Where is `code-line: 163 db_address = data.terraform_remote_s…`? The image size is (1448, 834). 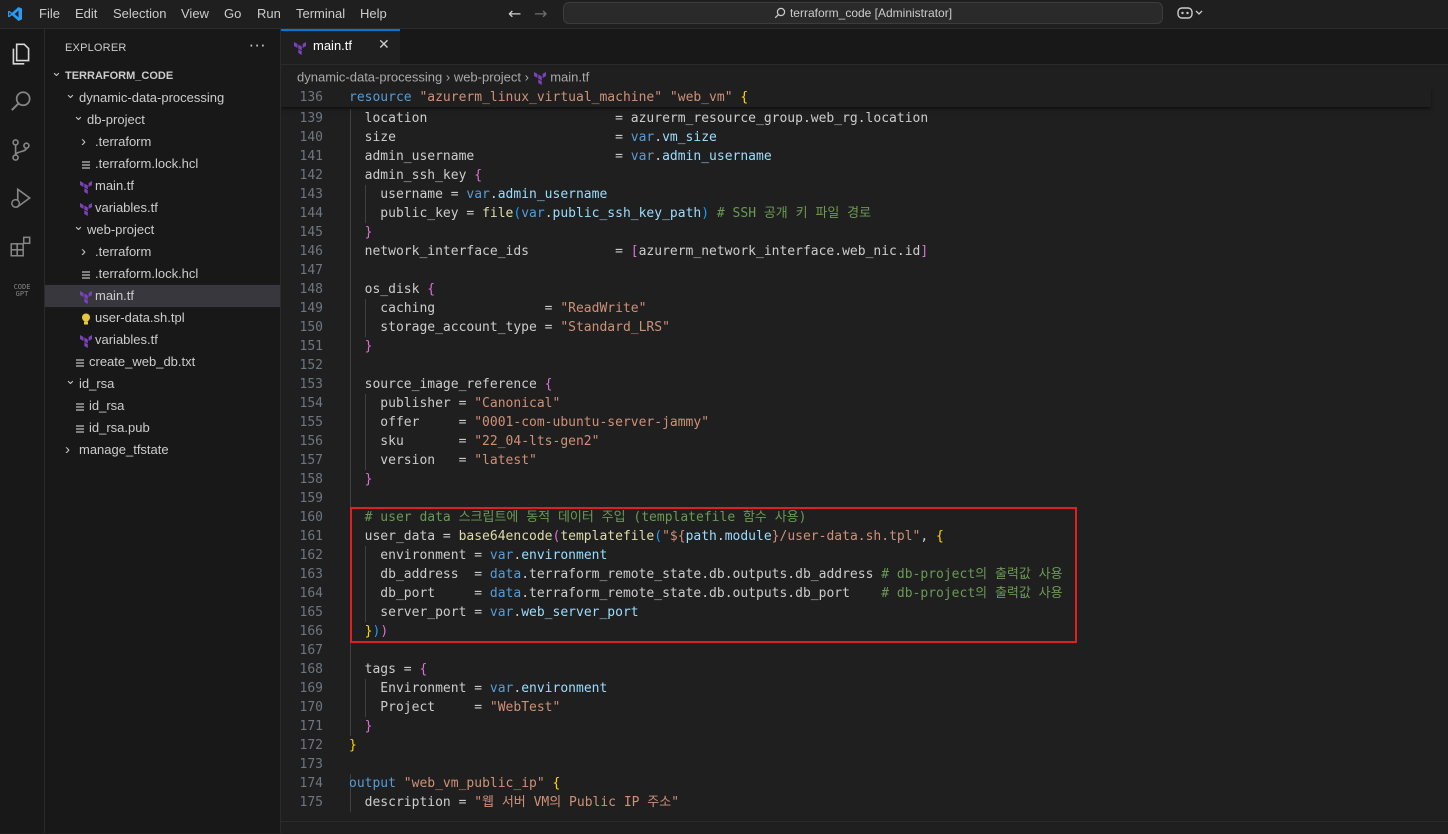
code-line: 163 db_address = data.terraform_remote_s… is located at coordinates (856, 574).